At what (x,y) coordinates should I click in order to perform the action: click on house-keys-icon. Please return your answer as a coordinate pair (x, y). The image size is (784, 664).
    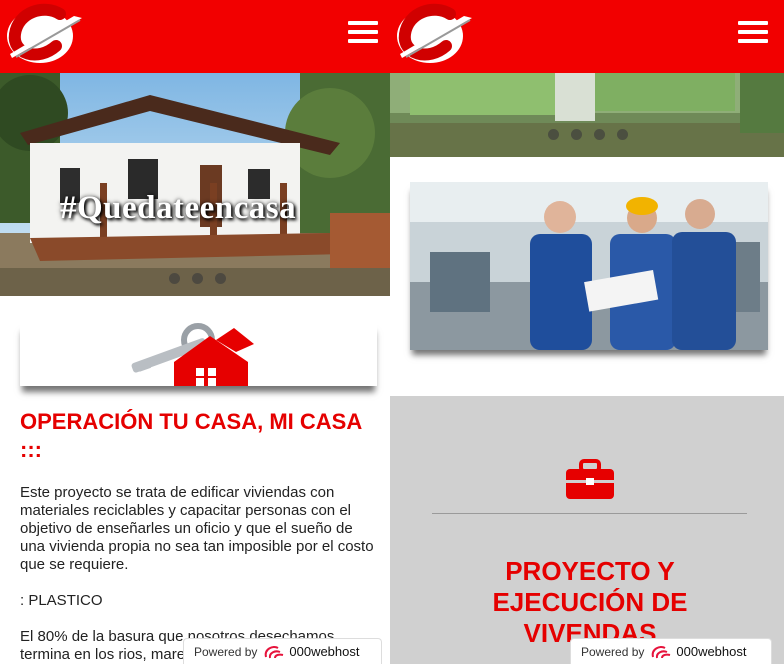
    Looking at the image, I should click on (192, 354).